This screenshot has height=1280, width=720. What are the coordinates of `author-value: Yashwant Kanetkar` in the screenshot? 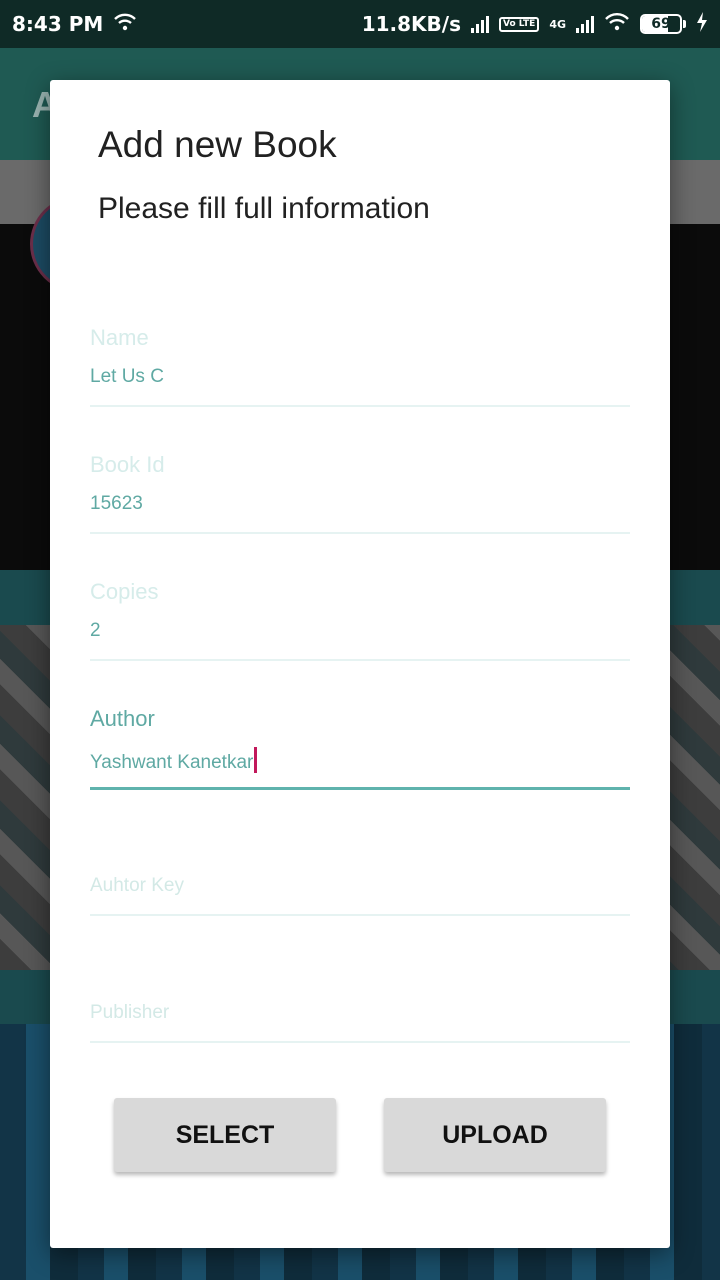 It's located at (172, 762).